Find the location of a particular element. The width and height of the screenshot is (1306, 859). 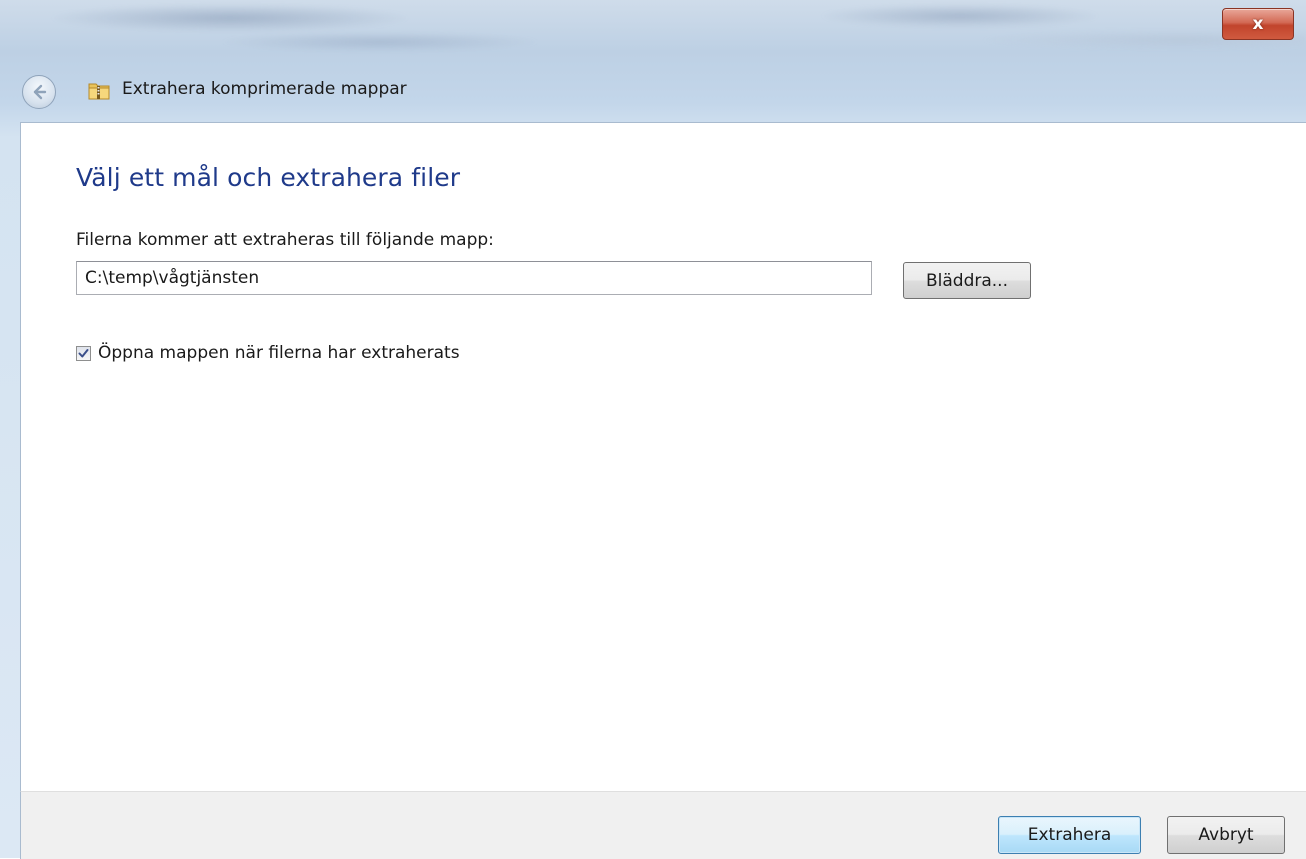

close-button: x is located at coordinates (1258, 24).